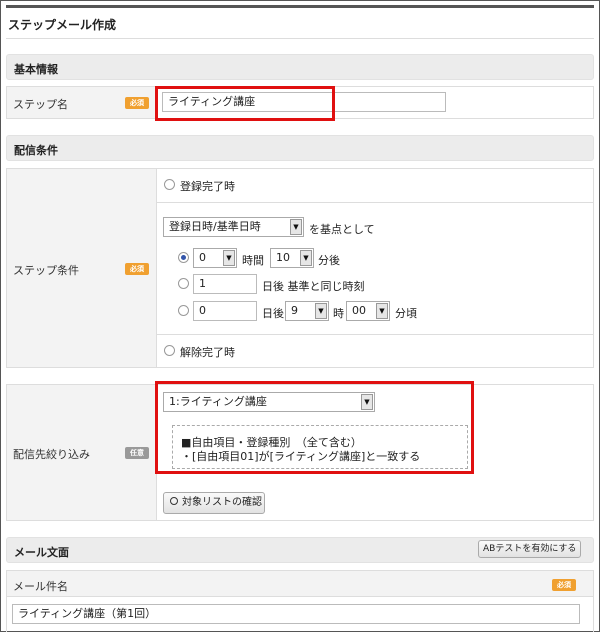 The height and width of the screenshot is (632, 600). I want to click on minutes-select-value: 10, so click(283, 257).